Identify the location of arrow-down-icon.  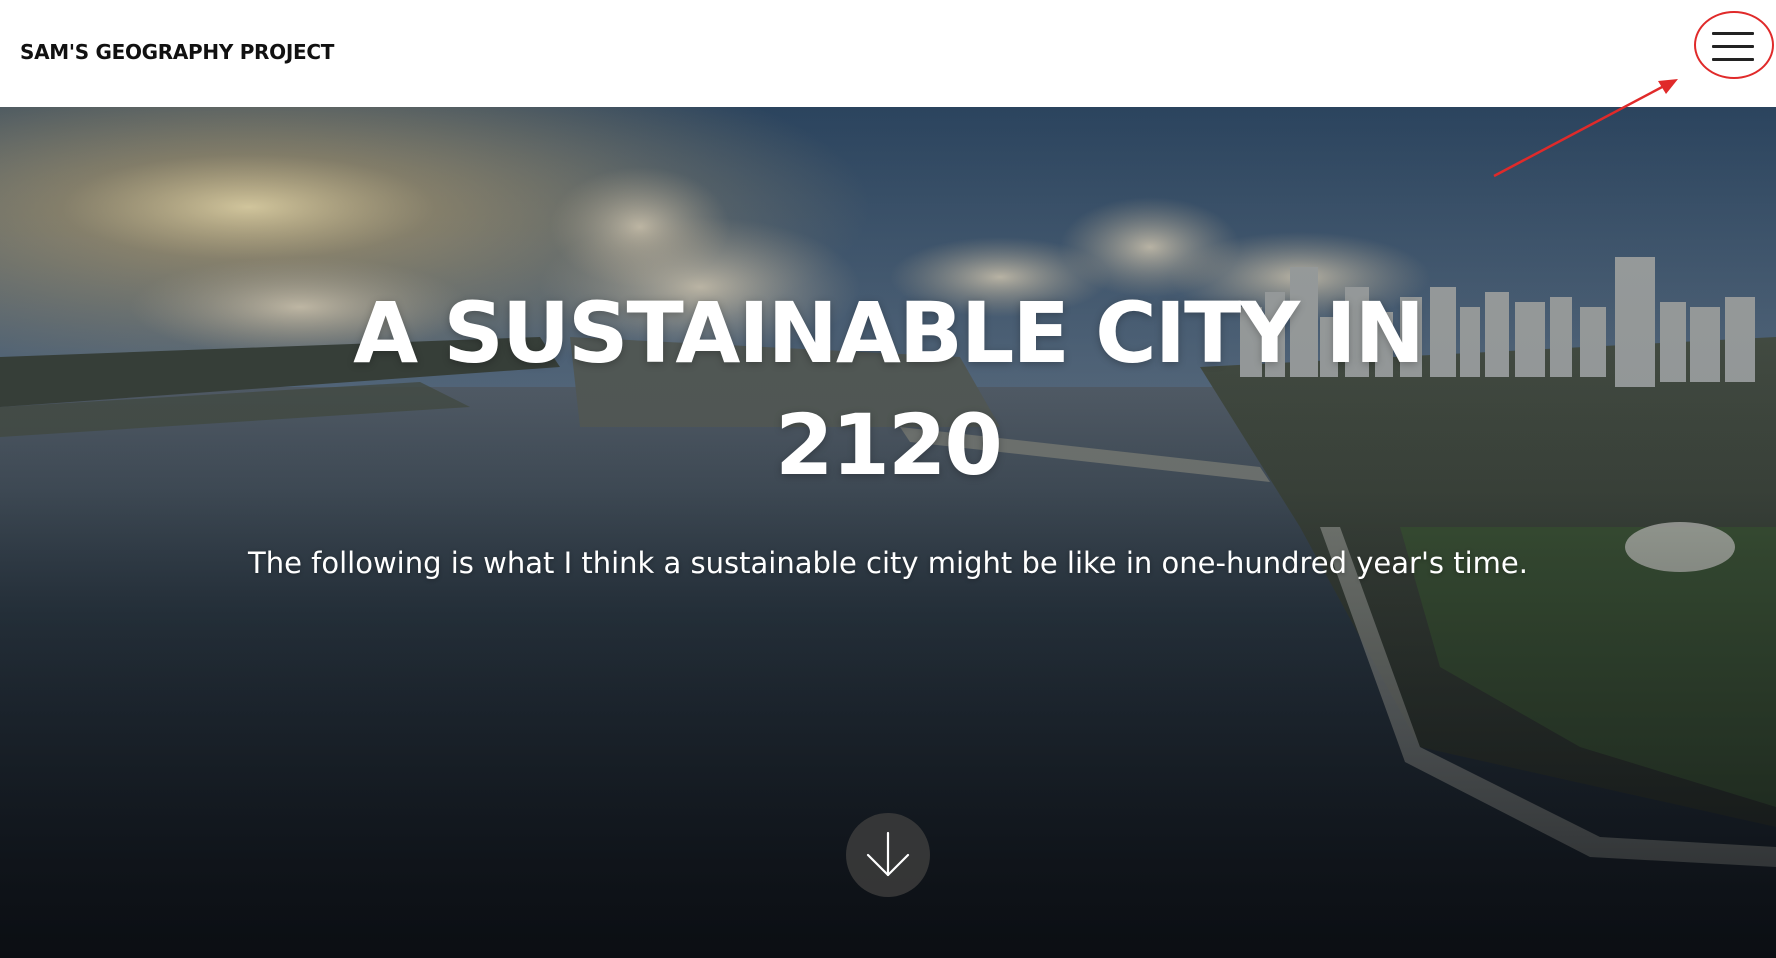
(888, 854).